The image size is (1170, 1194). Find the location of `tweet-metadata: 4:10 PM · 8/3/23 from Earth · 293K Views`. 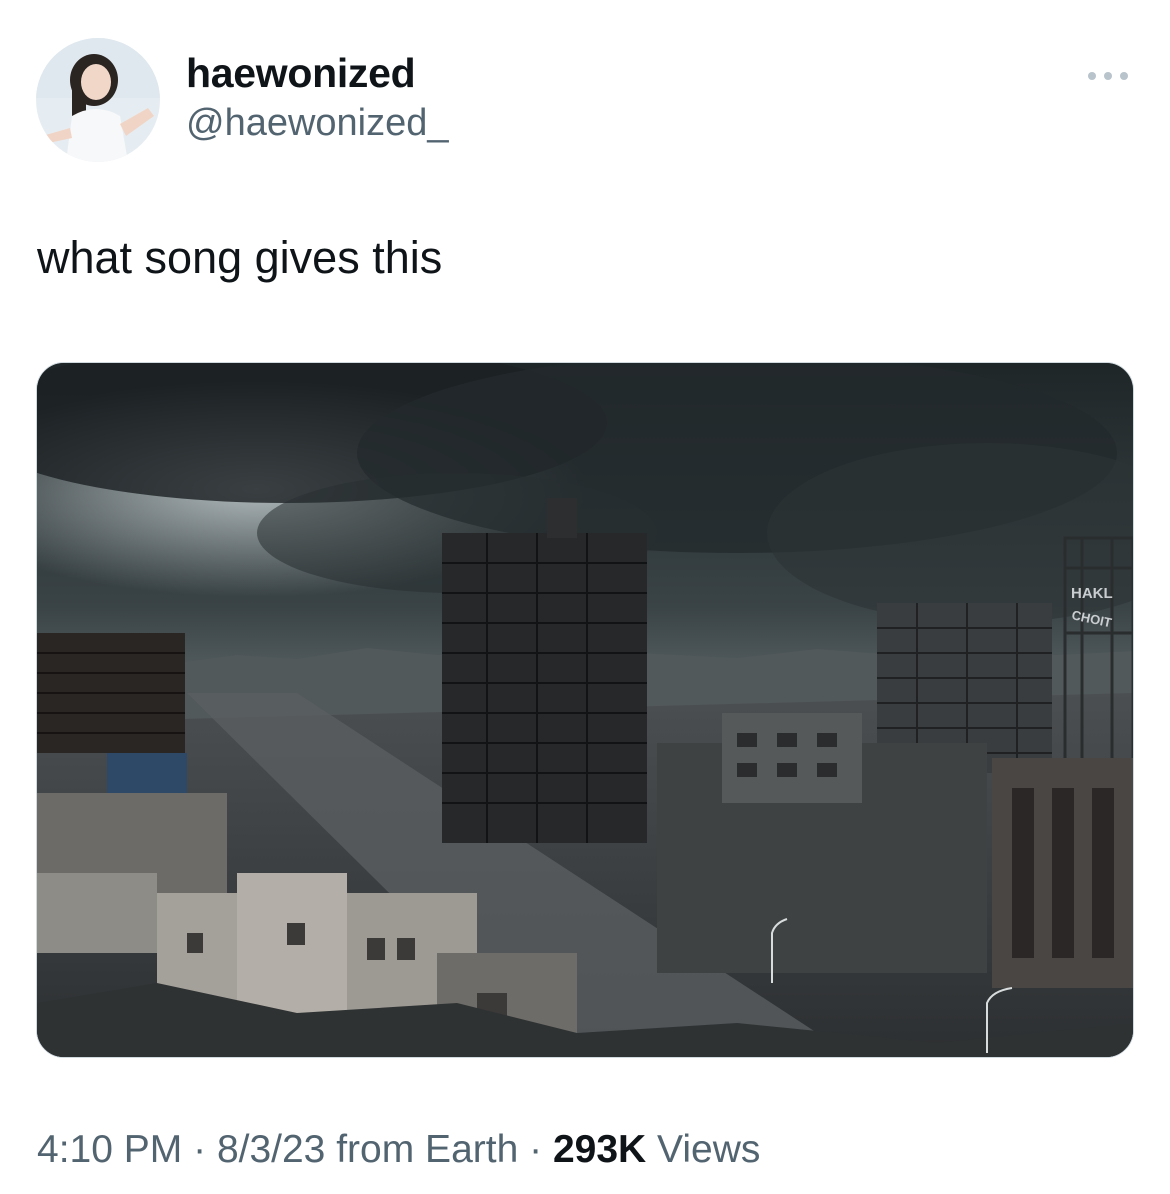

tweet-metadata: 4:10 PM · 8/3/23 from Earth · 293K Views is located at coordinates (398, 1150).